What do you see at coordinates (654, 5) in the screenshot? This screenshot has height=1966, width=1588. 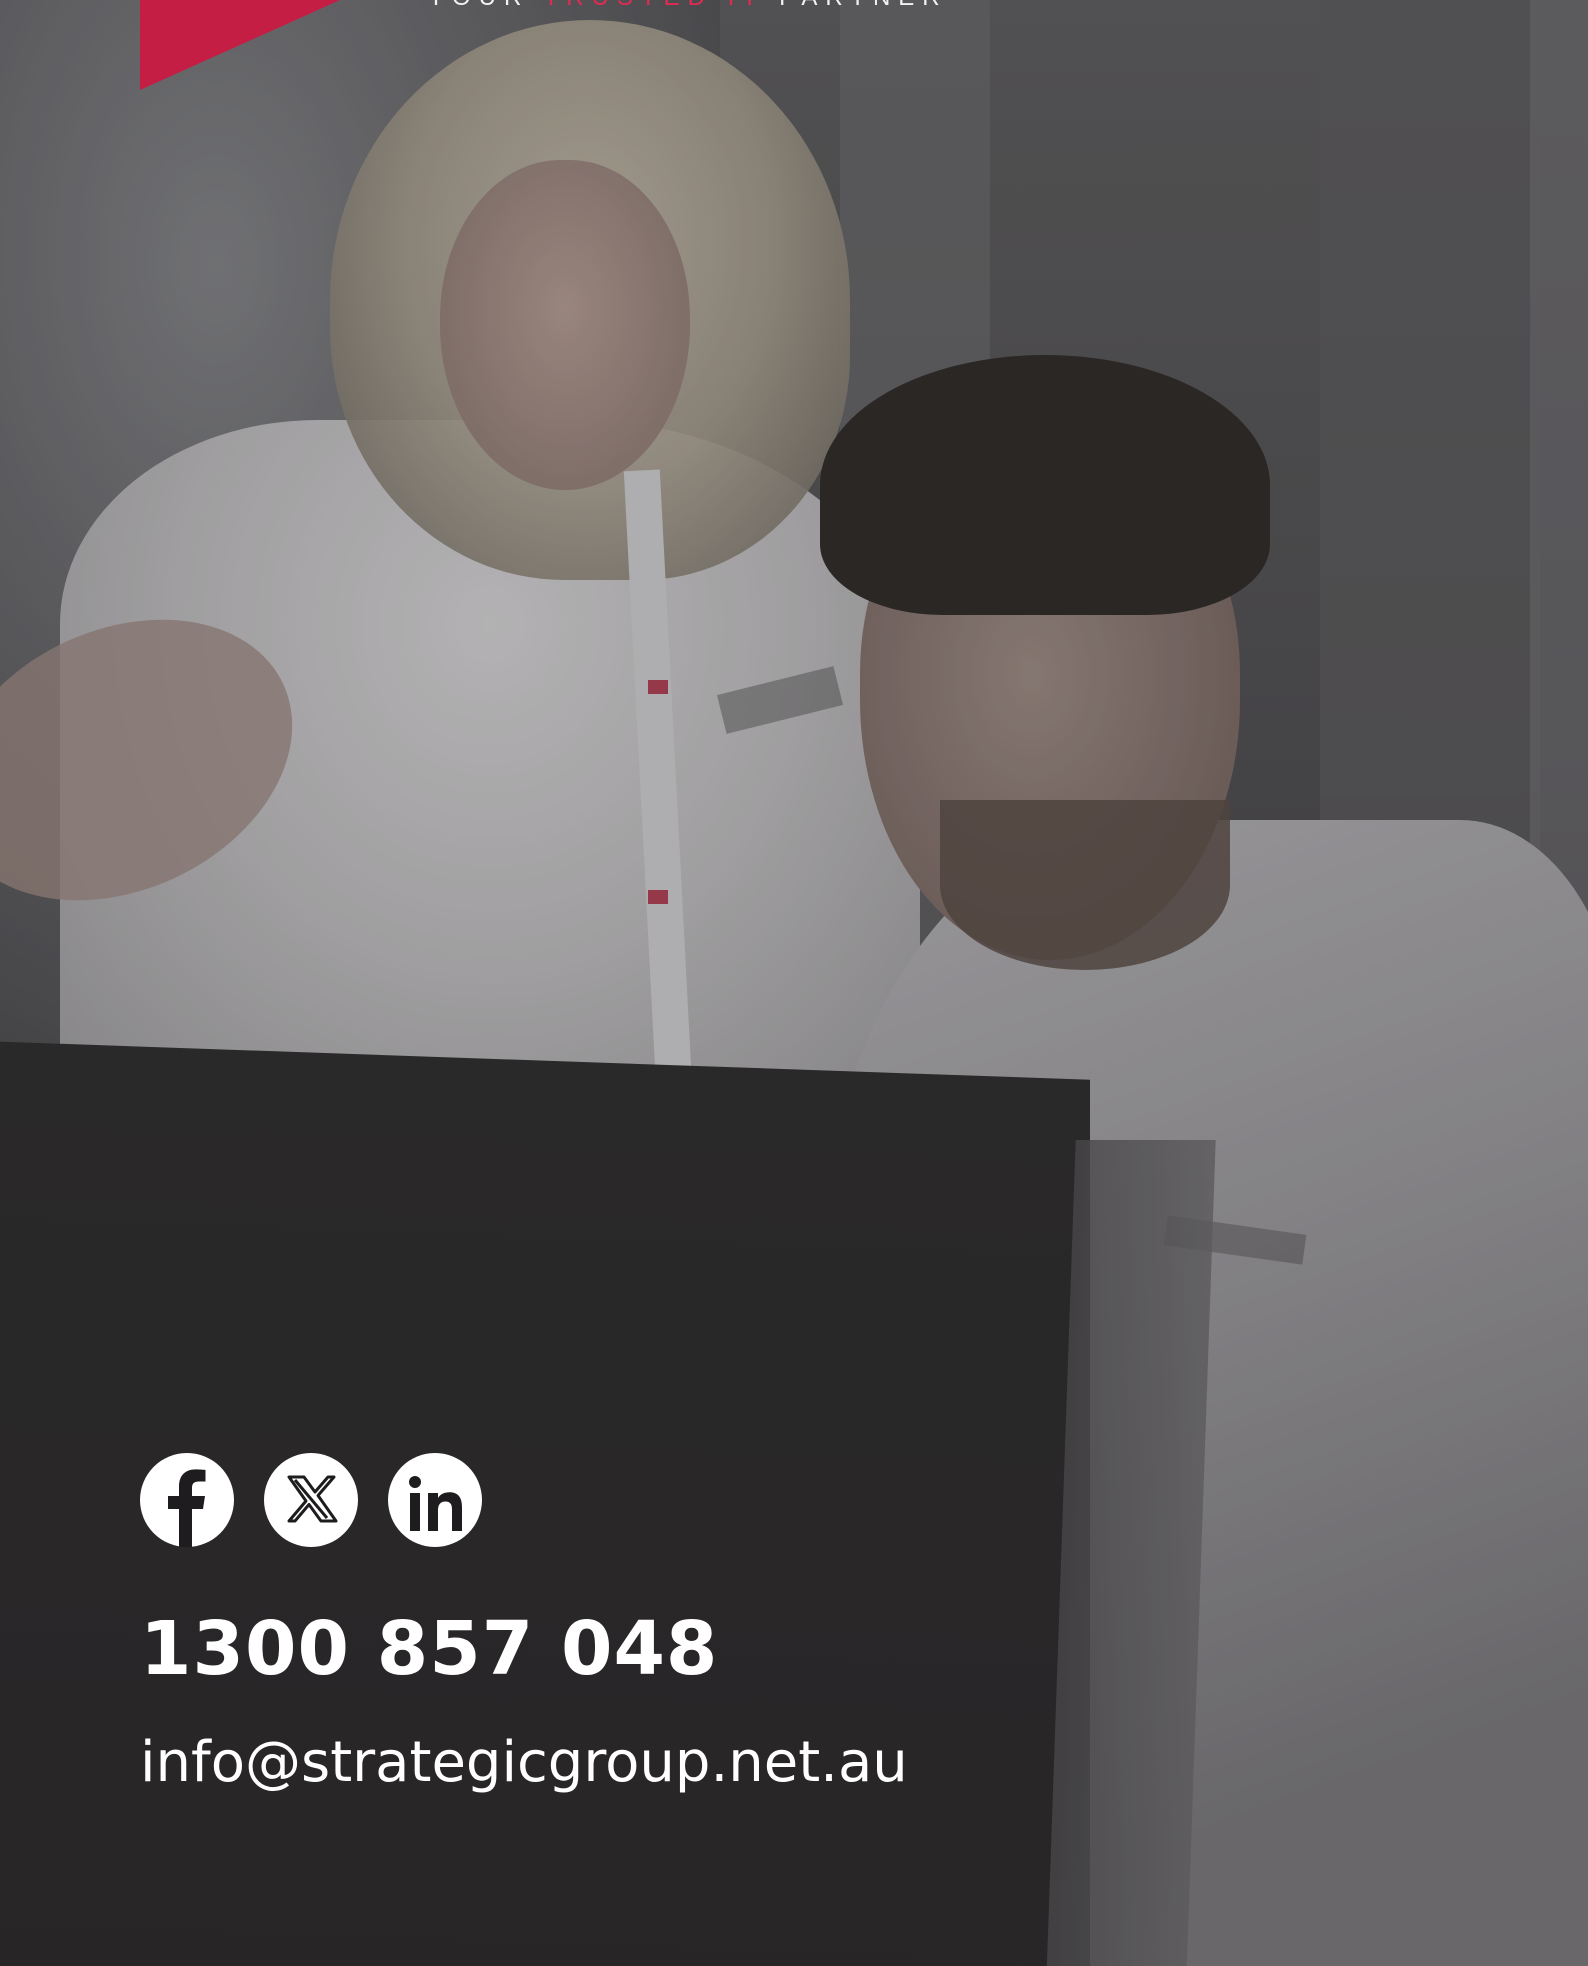 I see `tagline-part2: TRUSTED IT` at bounding box center [654, 5].